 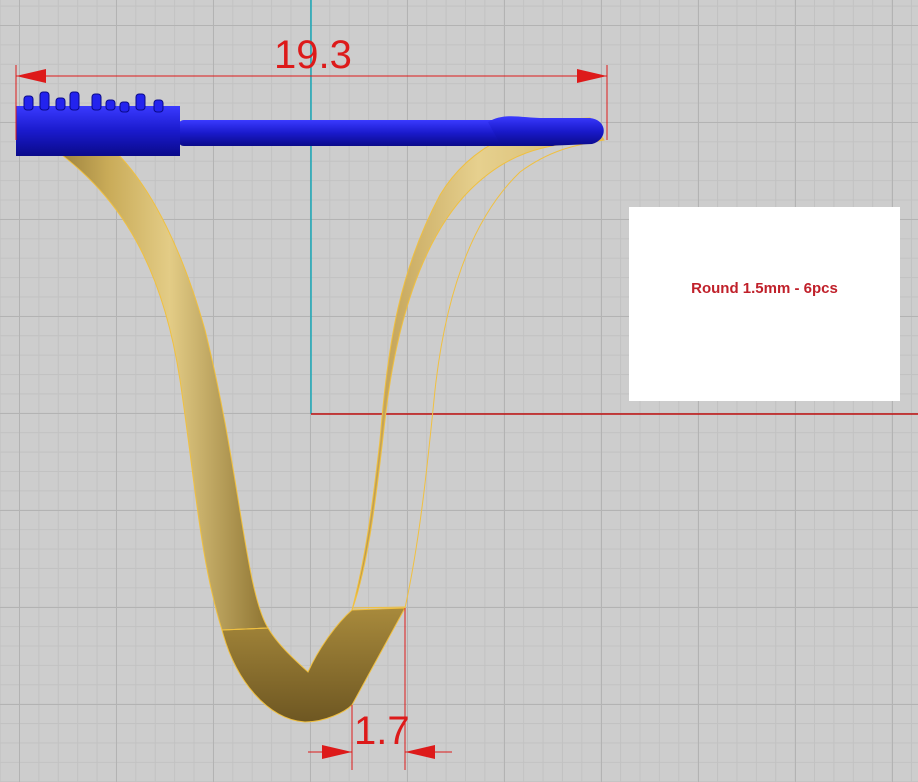 I want to click on thickness-dimension-label: 1.7, so click(x=382, y=731).